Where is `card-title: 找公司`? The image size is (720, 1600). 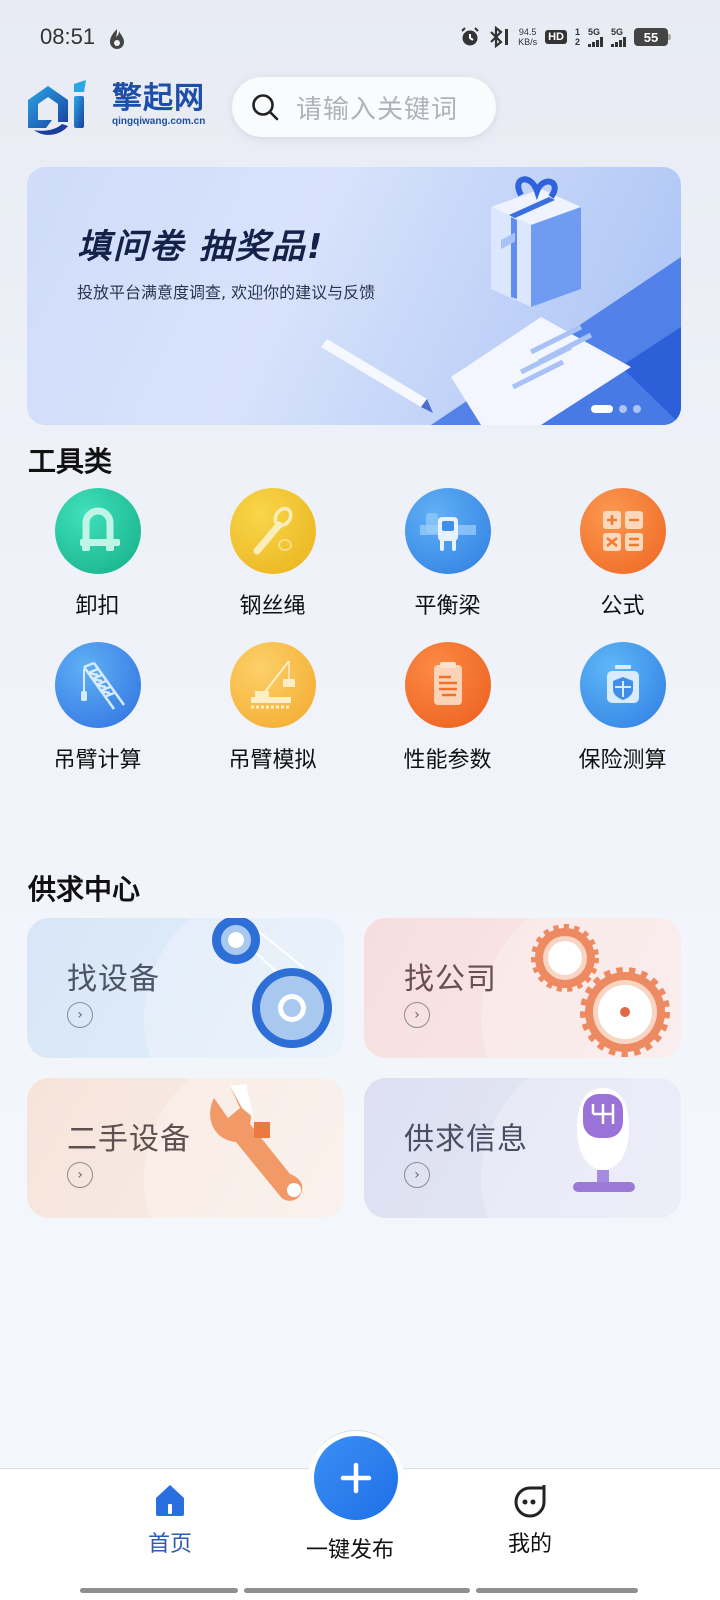 card-title: 找公司 is located at coordinates (450, 979).